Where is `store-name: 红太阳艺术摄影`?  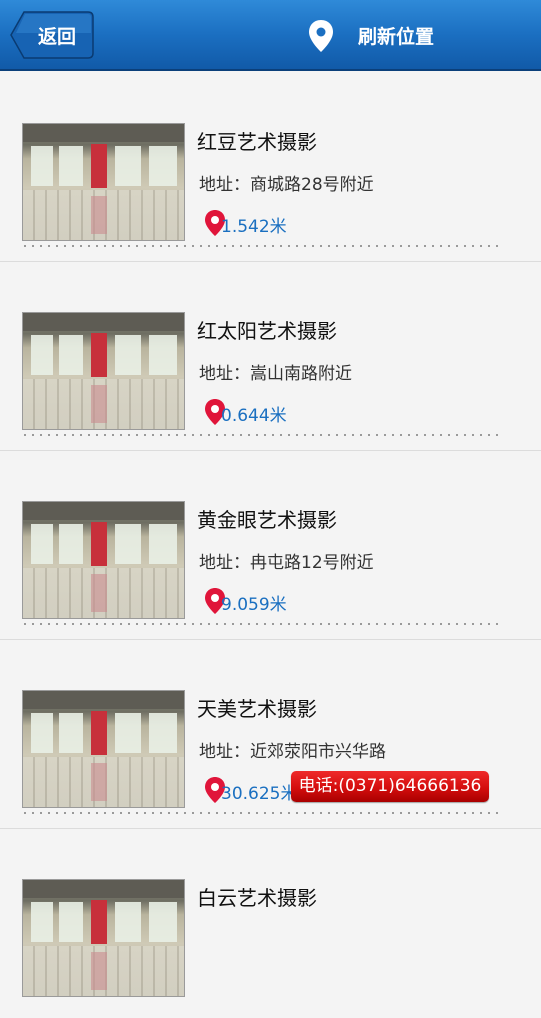
store-name: 红太阳艺术摄影 is located at coordinates (267, 331).